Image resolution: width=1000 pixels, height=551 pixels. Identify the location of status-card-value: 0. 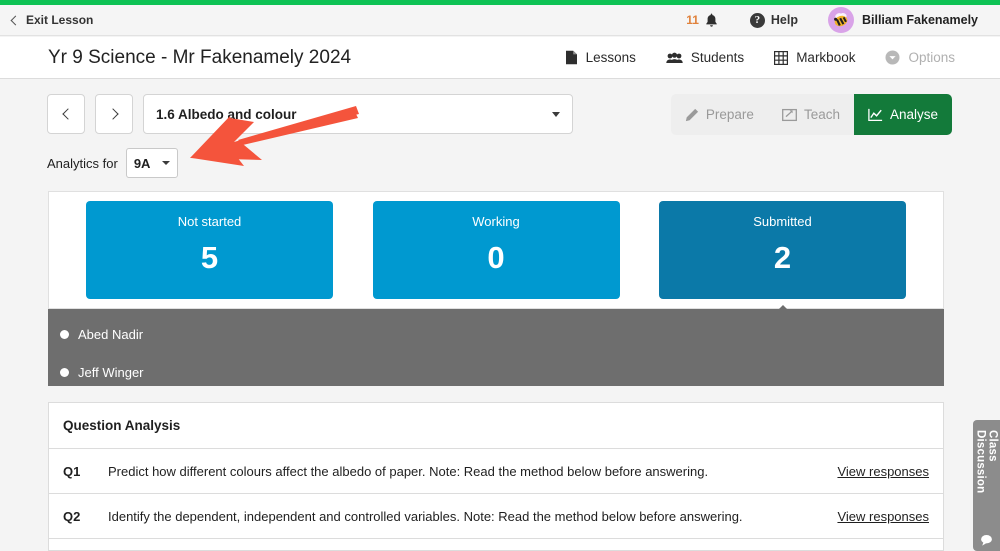
(496, 257).